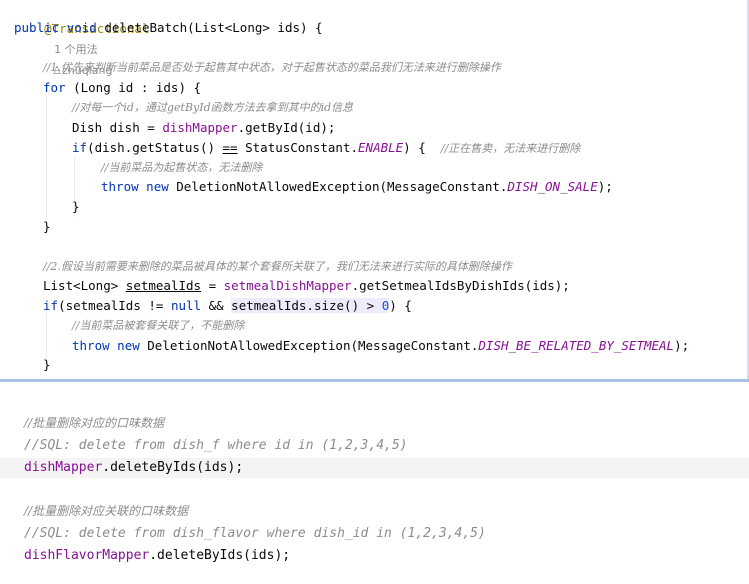 The height and width of the screenshot is (584, 749). What do you see at coordinates (213, 107) in the screenshot?
I see `comment-line: //对每一个id，通过getById函数方法去拿到其中的id信息` at bounding box center [213, 107].